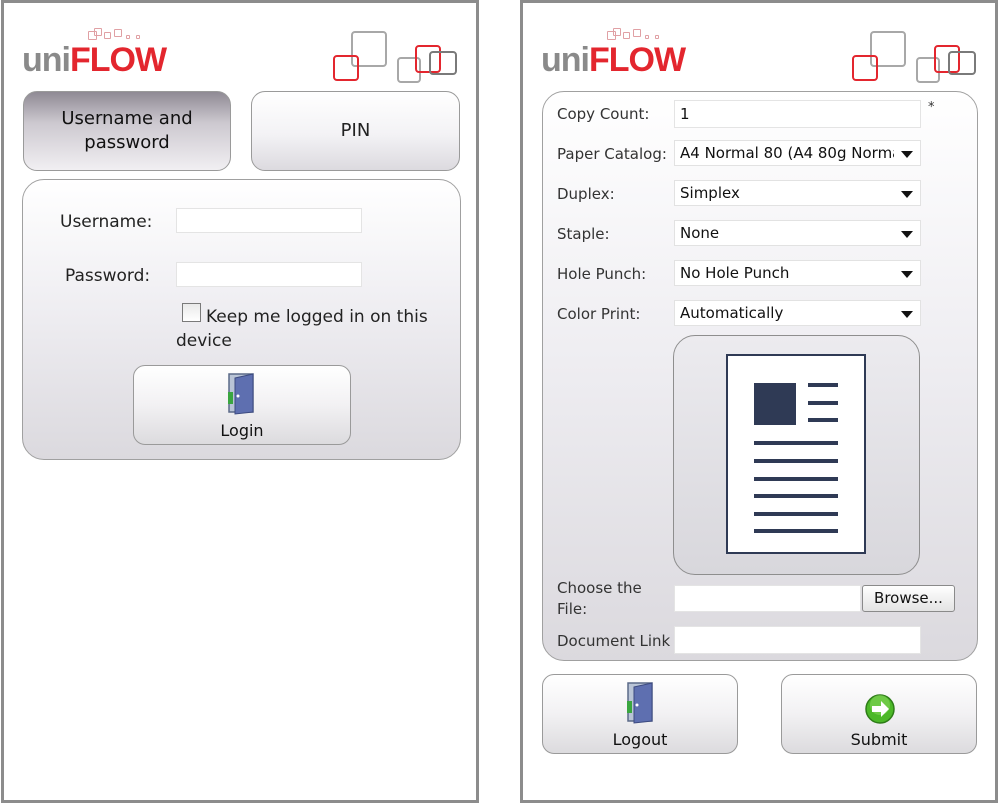  I want to click on document-preview, so click(796, 455).